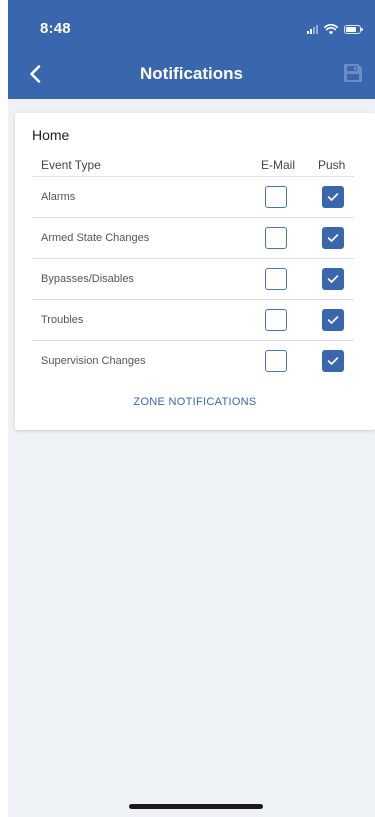 Image resolution: width=375 pixels, height=817 pixels. Describe the element at coordinates (58, 197) in the screenshot. I see `event-label: Alarms` at that location.